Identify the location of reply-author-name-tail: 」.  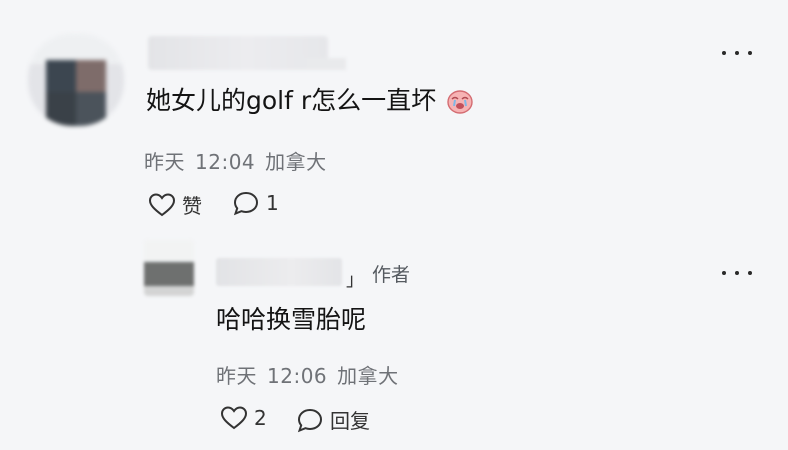
(355, 280).